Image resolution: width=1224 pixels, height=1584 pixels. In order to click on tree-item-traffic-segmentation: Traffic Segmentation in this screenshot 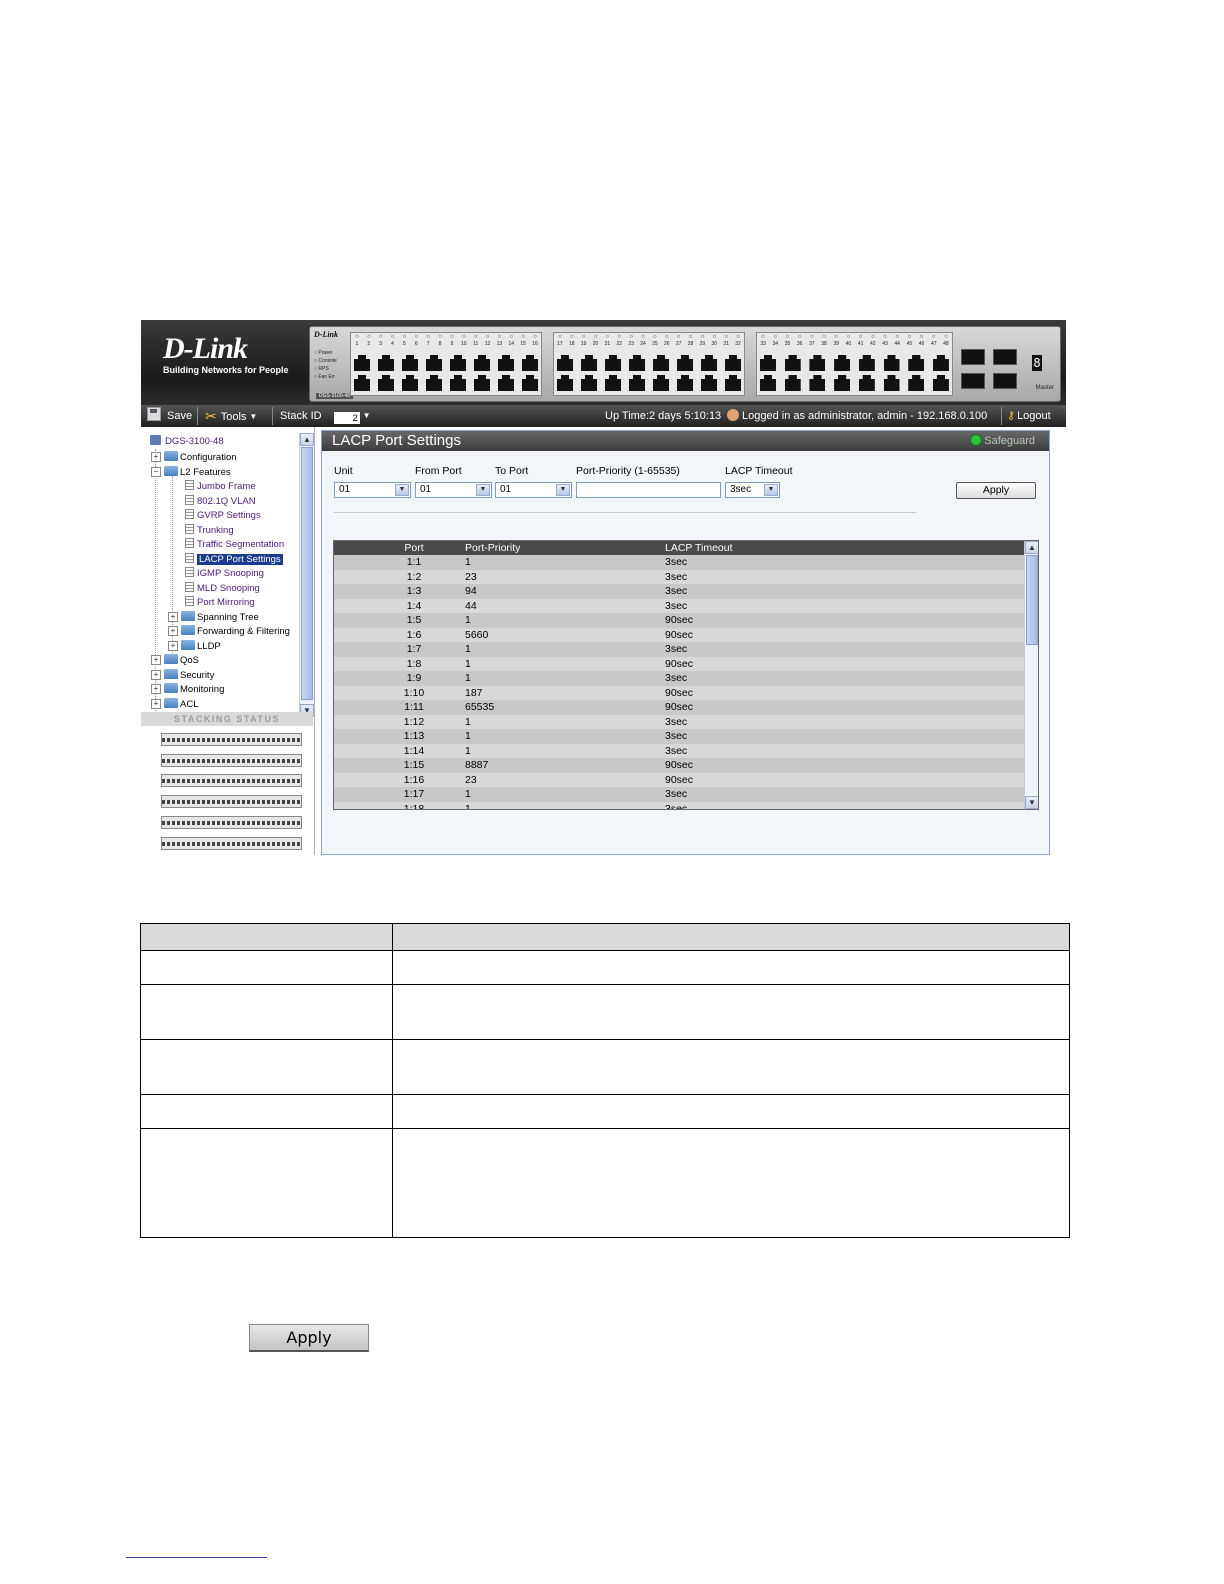, I will do `click(234, 545)`.